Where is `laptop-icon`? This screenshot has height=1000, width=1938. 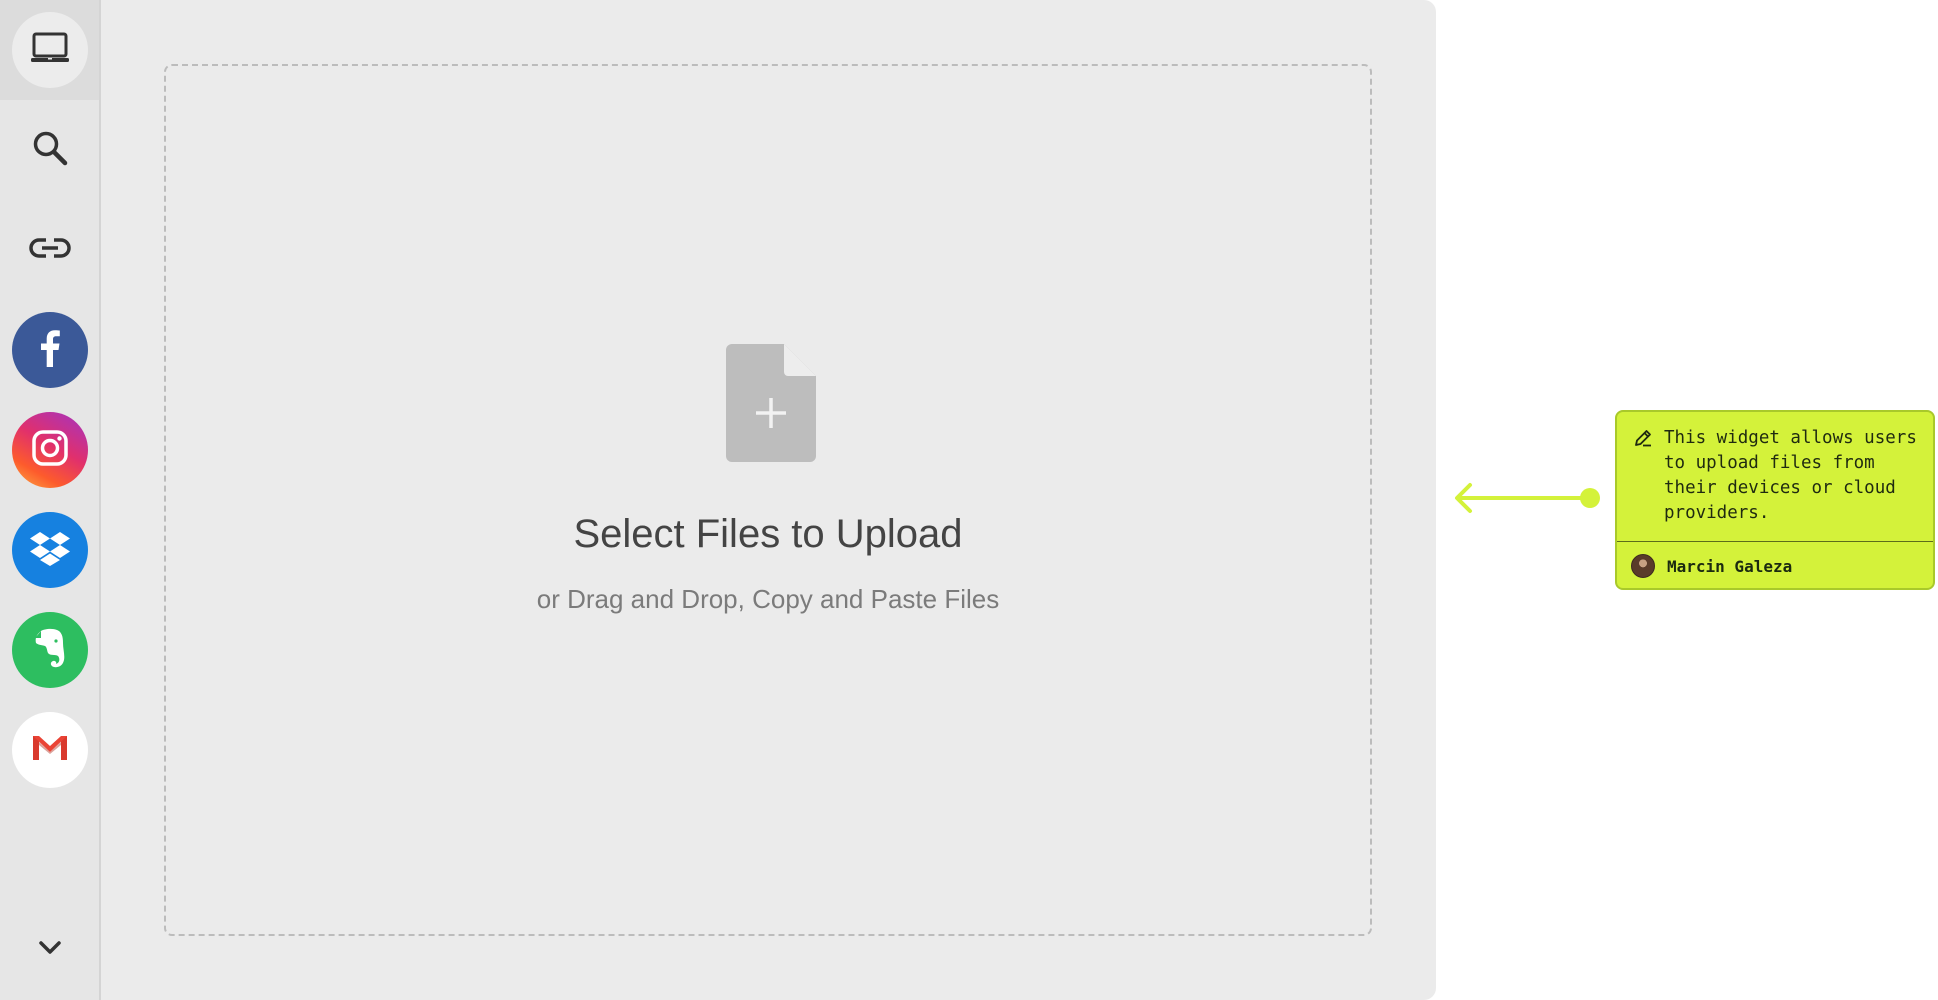
laptop-icon is located at coordinates (50, 50).